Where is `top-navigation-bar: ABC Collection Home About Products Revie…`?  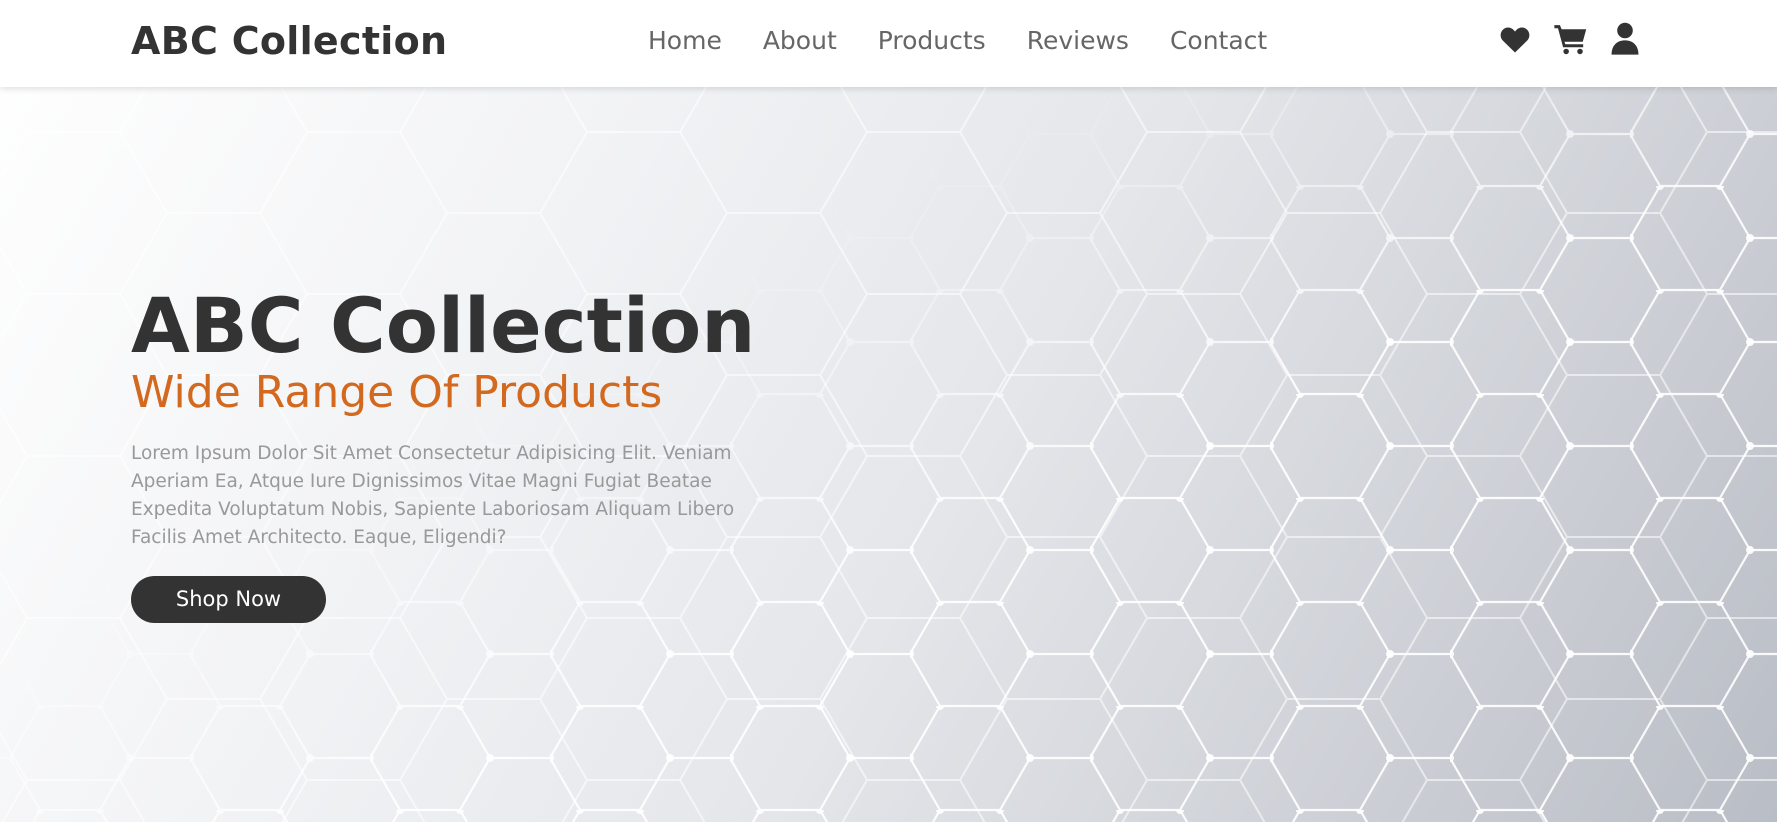
top-navigation-bar: ABC Collection Home About Products Revie… is located at coordinates (888, 43).